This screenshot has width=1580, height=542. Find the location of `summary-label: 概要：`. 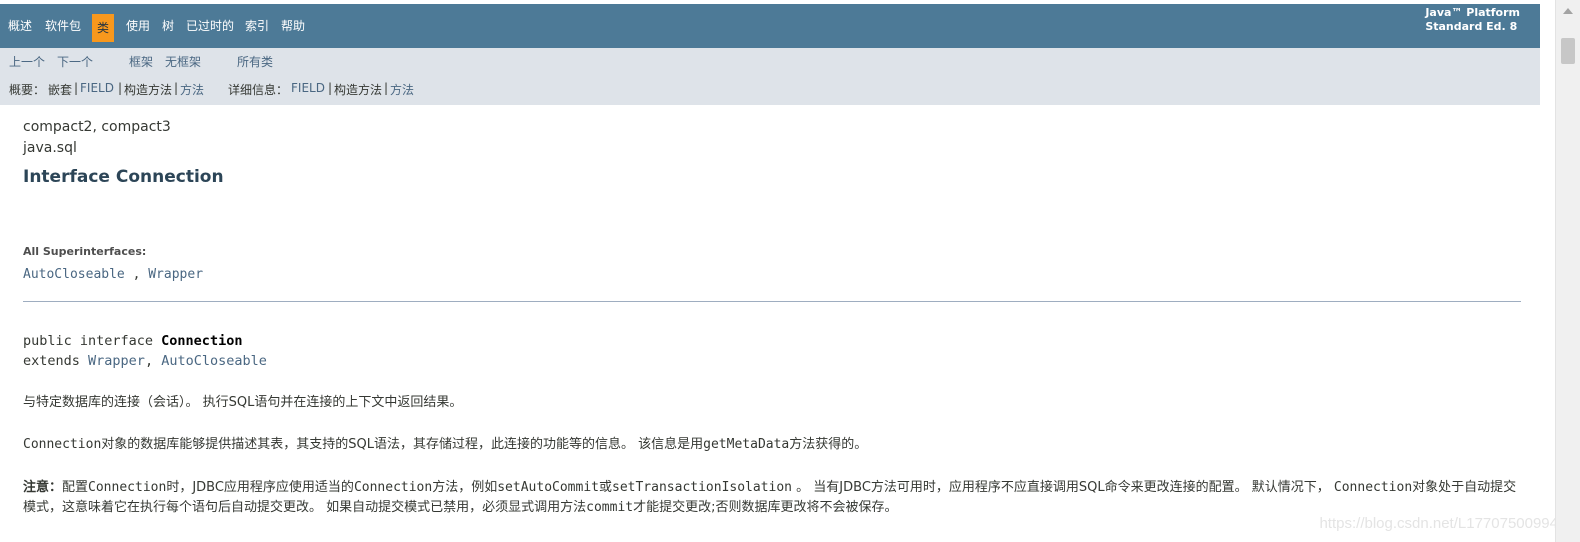

summary-label: 概要： is located at coordinates (27, 90).